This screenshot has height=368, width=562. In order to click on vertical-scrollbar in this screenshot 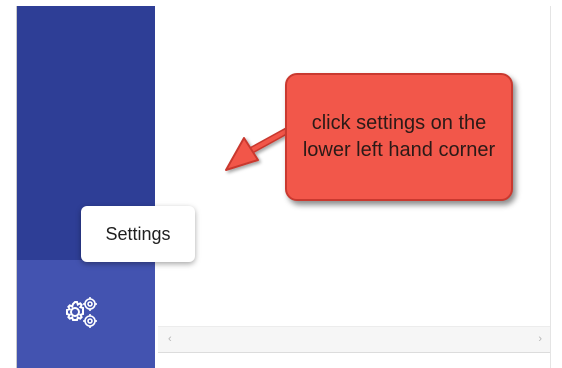, I will do `click(550, 187)`.